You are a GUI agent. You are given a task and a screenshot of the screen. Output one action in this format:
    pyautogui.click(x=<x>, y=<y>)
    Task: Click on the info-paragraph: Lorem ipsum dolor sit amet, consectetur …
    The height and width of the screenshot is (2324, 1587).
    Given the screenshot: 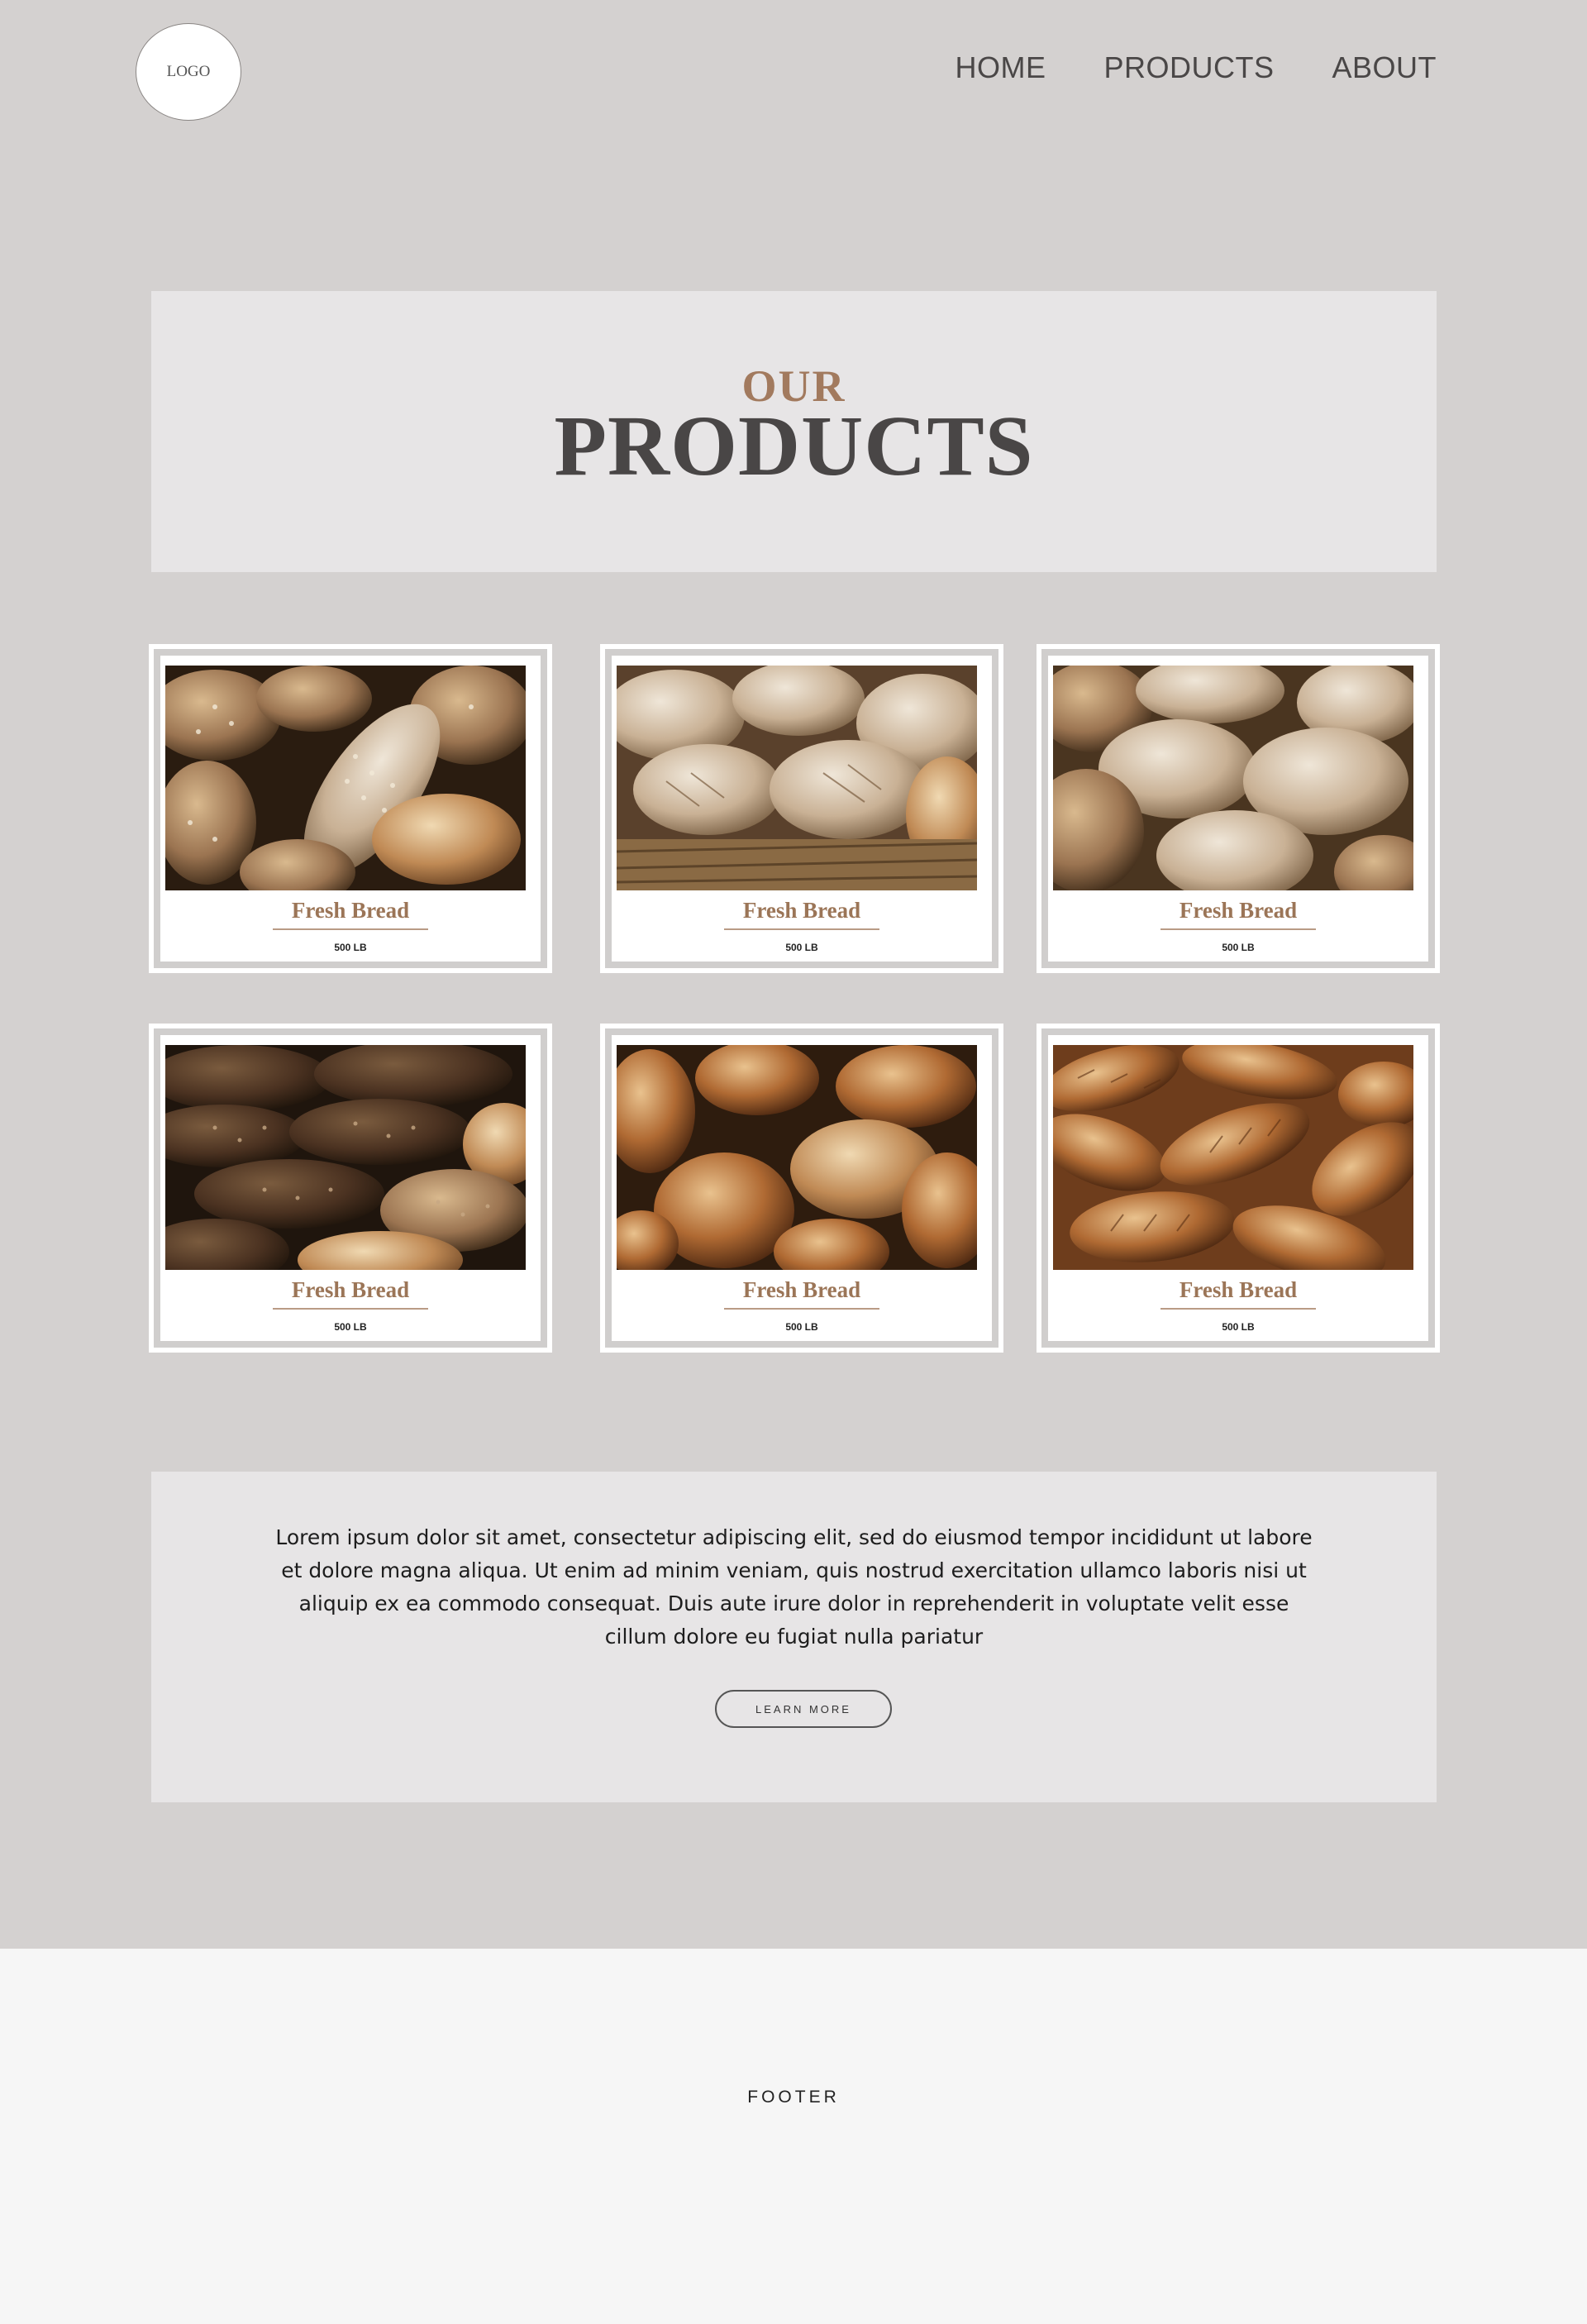 What is the action you would take?
    pyautogui.click(x=794, y=1587)
    